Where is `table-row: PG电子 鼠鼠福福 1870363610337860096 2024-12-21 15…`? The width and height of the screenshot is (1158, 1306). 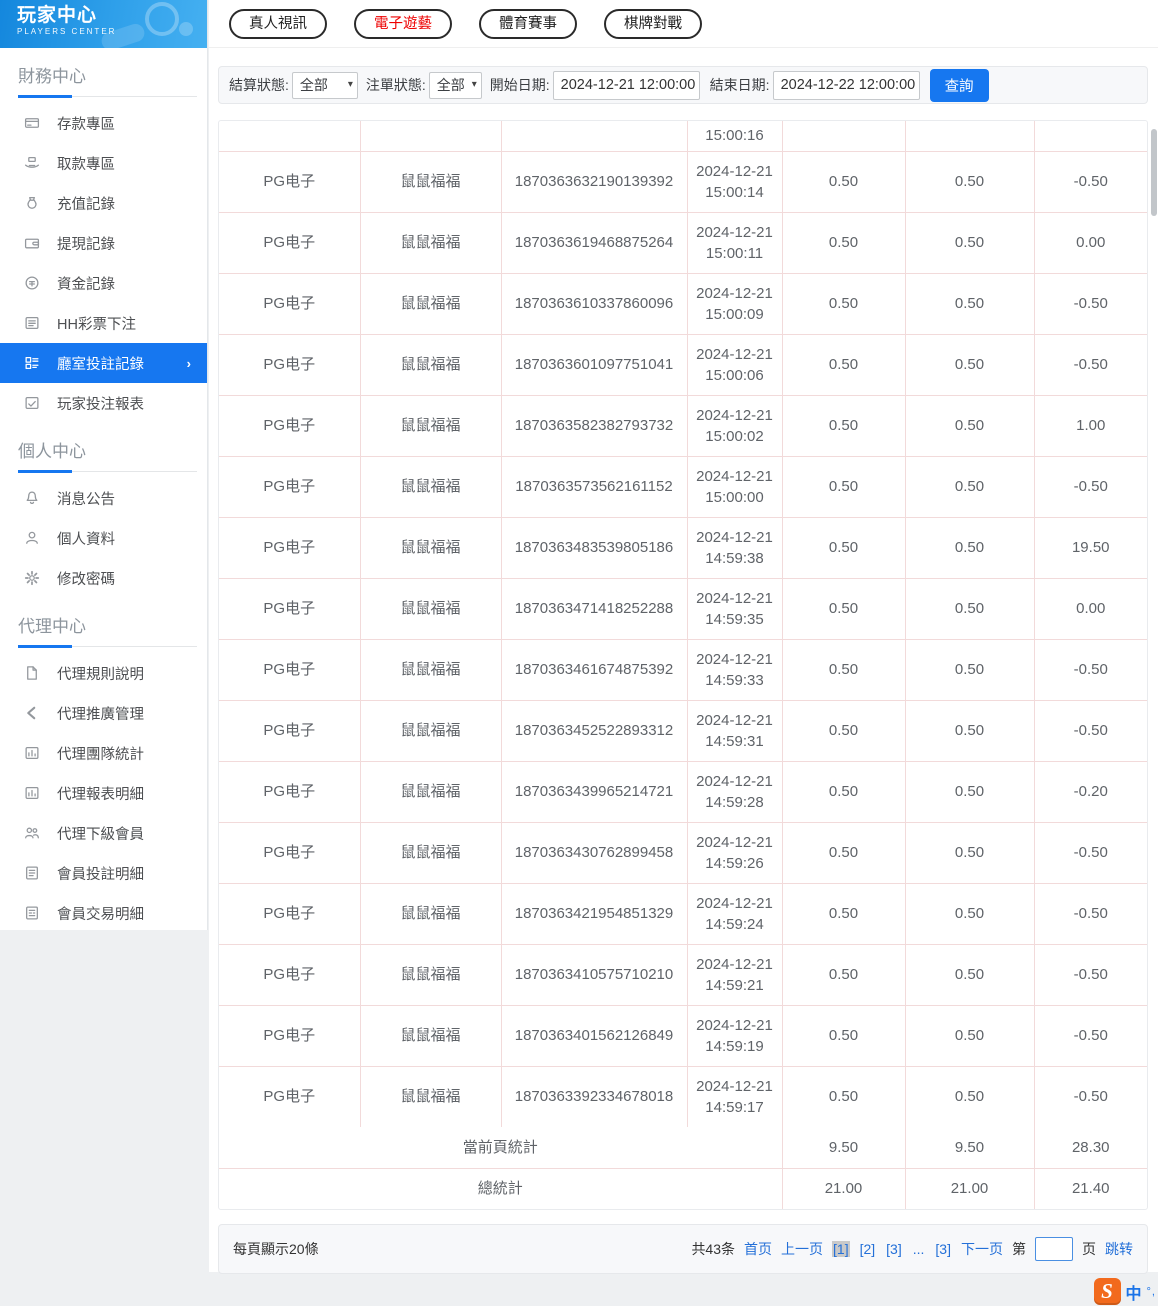
table-row: PG电子 鼠鼠福福 1870363610337860096 2024-12-21 15… is located at coordinates (683, 303).